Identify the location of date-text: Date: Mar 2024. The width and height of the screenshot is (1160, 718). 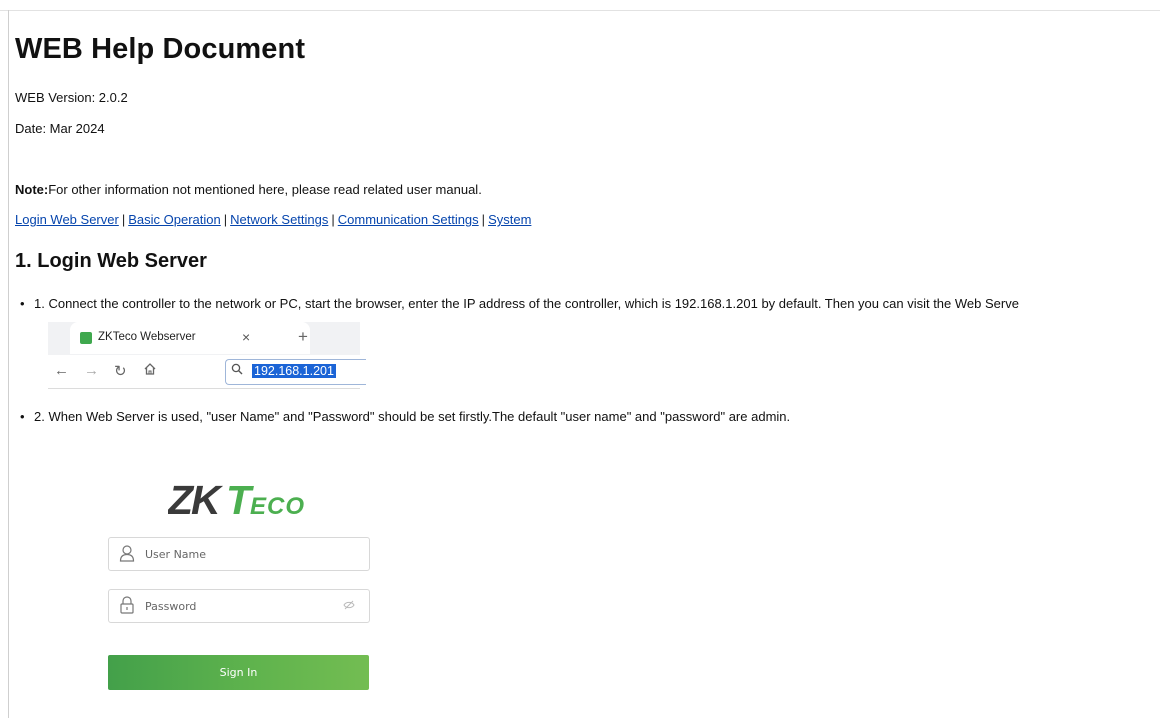
(60, 128).